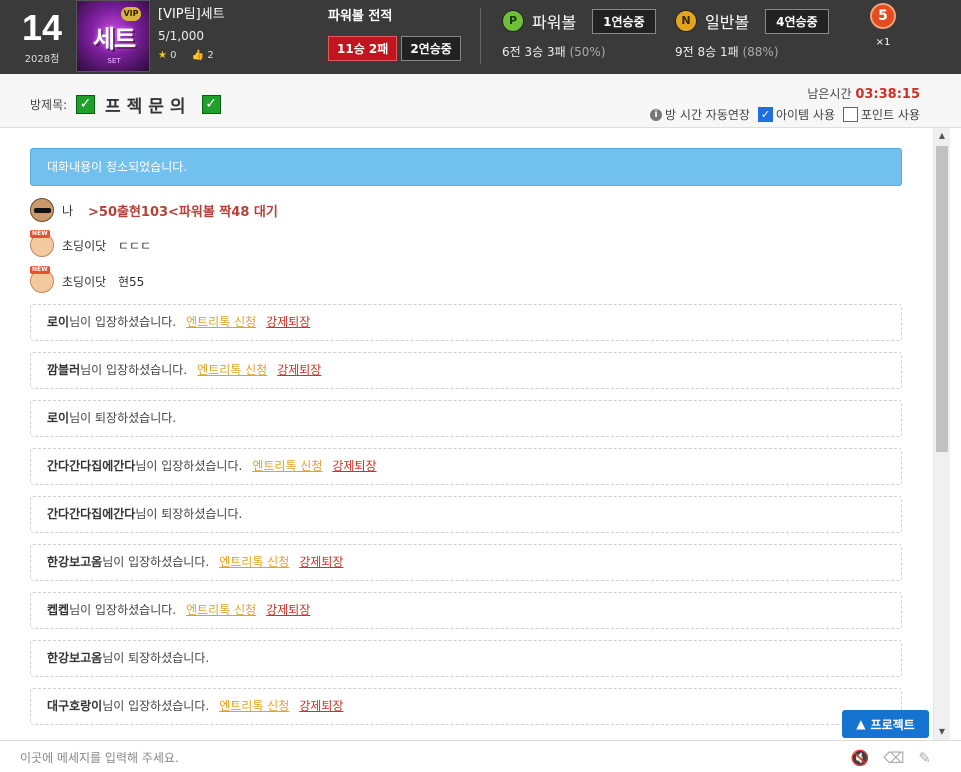 Image resolution: width=961 pixels, height=772 pixels. Describe the element at coordinates (513, 21) in the screenshot. I see `powerball-icon: P` at that location.